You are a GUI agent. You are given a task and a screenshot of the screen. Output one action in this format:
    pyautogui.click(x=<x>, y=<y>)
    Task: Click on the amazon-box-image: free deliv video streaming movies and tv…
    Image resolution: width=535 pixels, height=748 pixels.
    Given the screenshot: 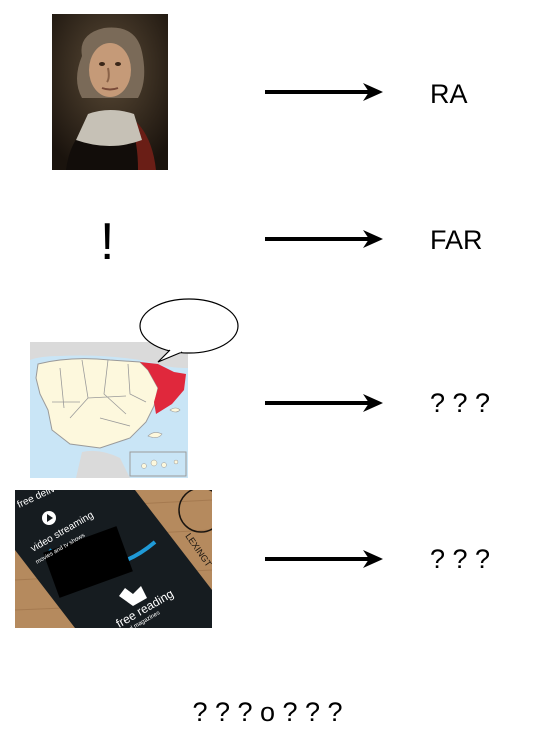 What is the action you would take?
    pyautogui.click(x=119, y=560)
    